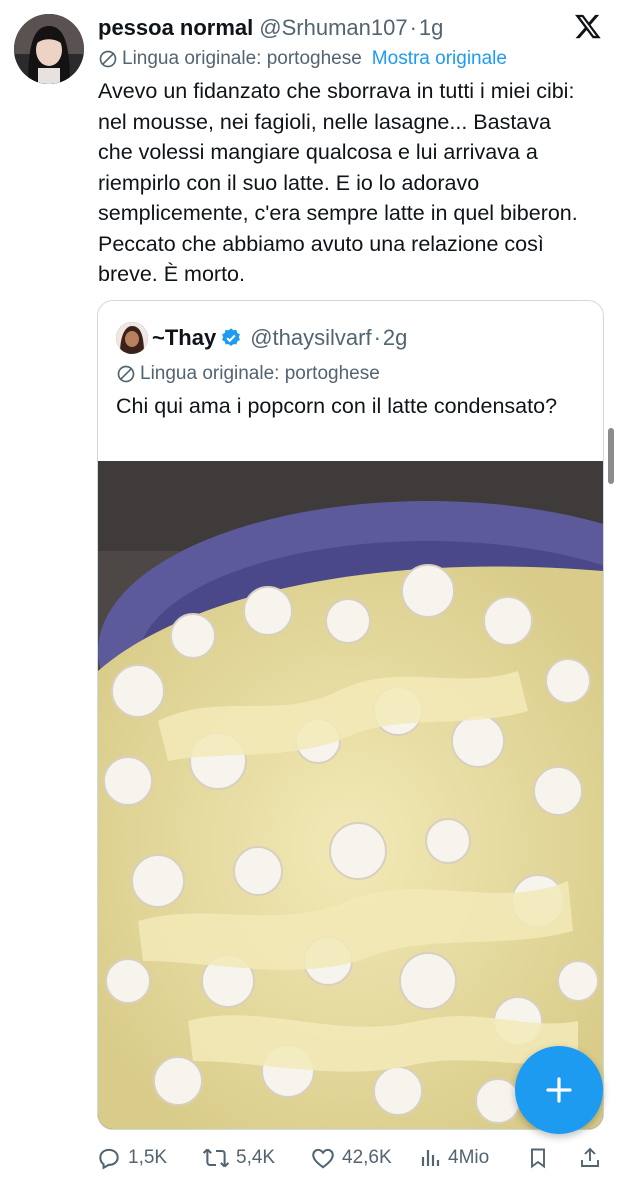 This screenshot has width=618, height=1200. I want to click on bookmark-button, so click(541, 1158).